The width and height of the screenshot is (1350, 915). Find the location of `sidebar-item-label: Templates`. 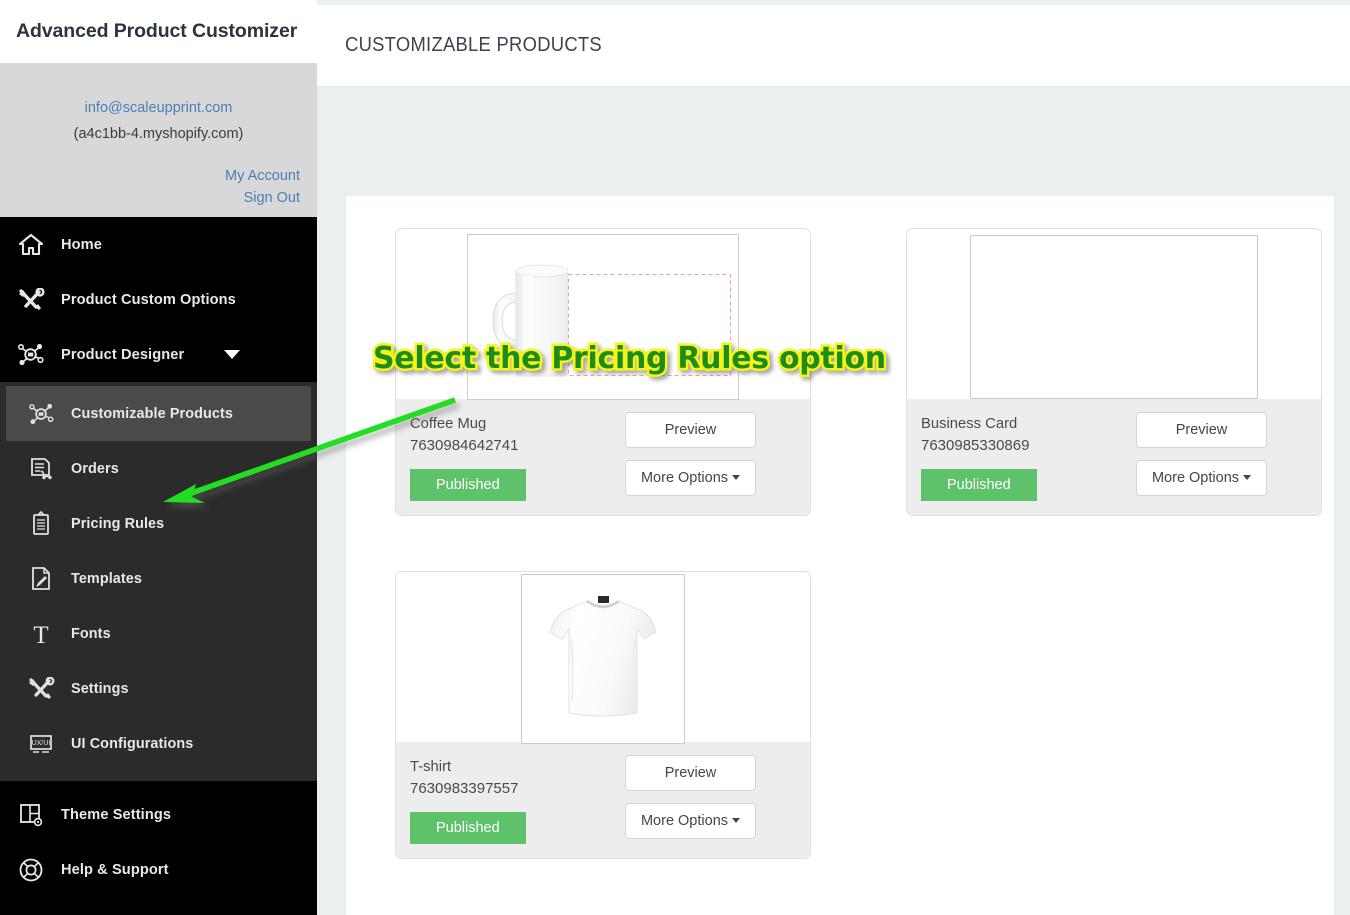

sidebar-item-label: Templates is located at coordinates (107, 578).